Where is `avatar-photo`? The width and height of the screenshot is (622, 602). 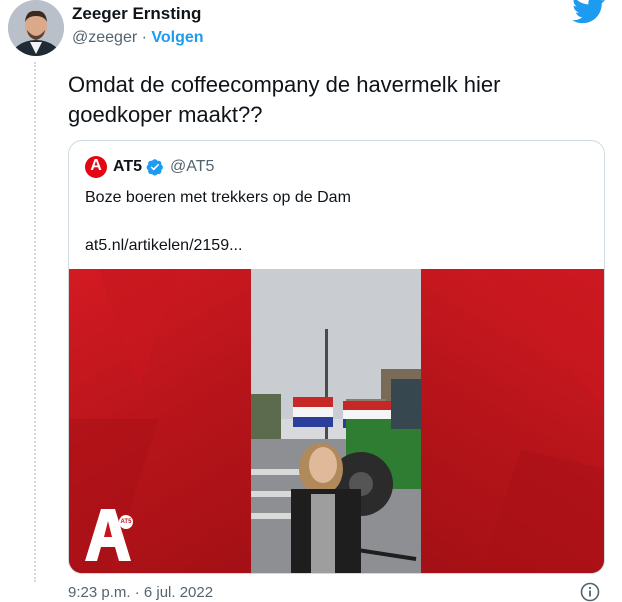
avatar-photo is located at coordinates (36, 28).